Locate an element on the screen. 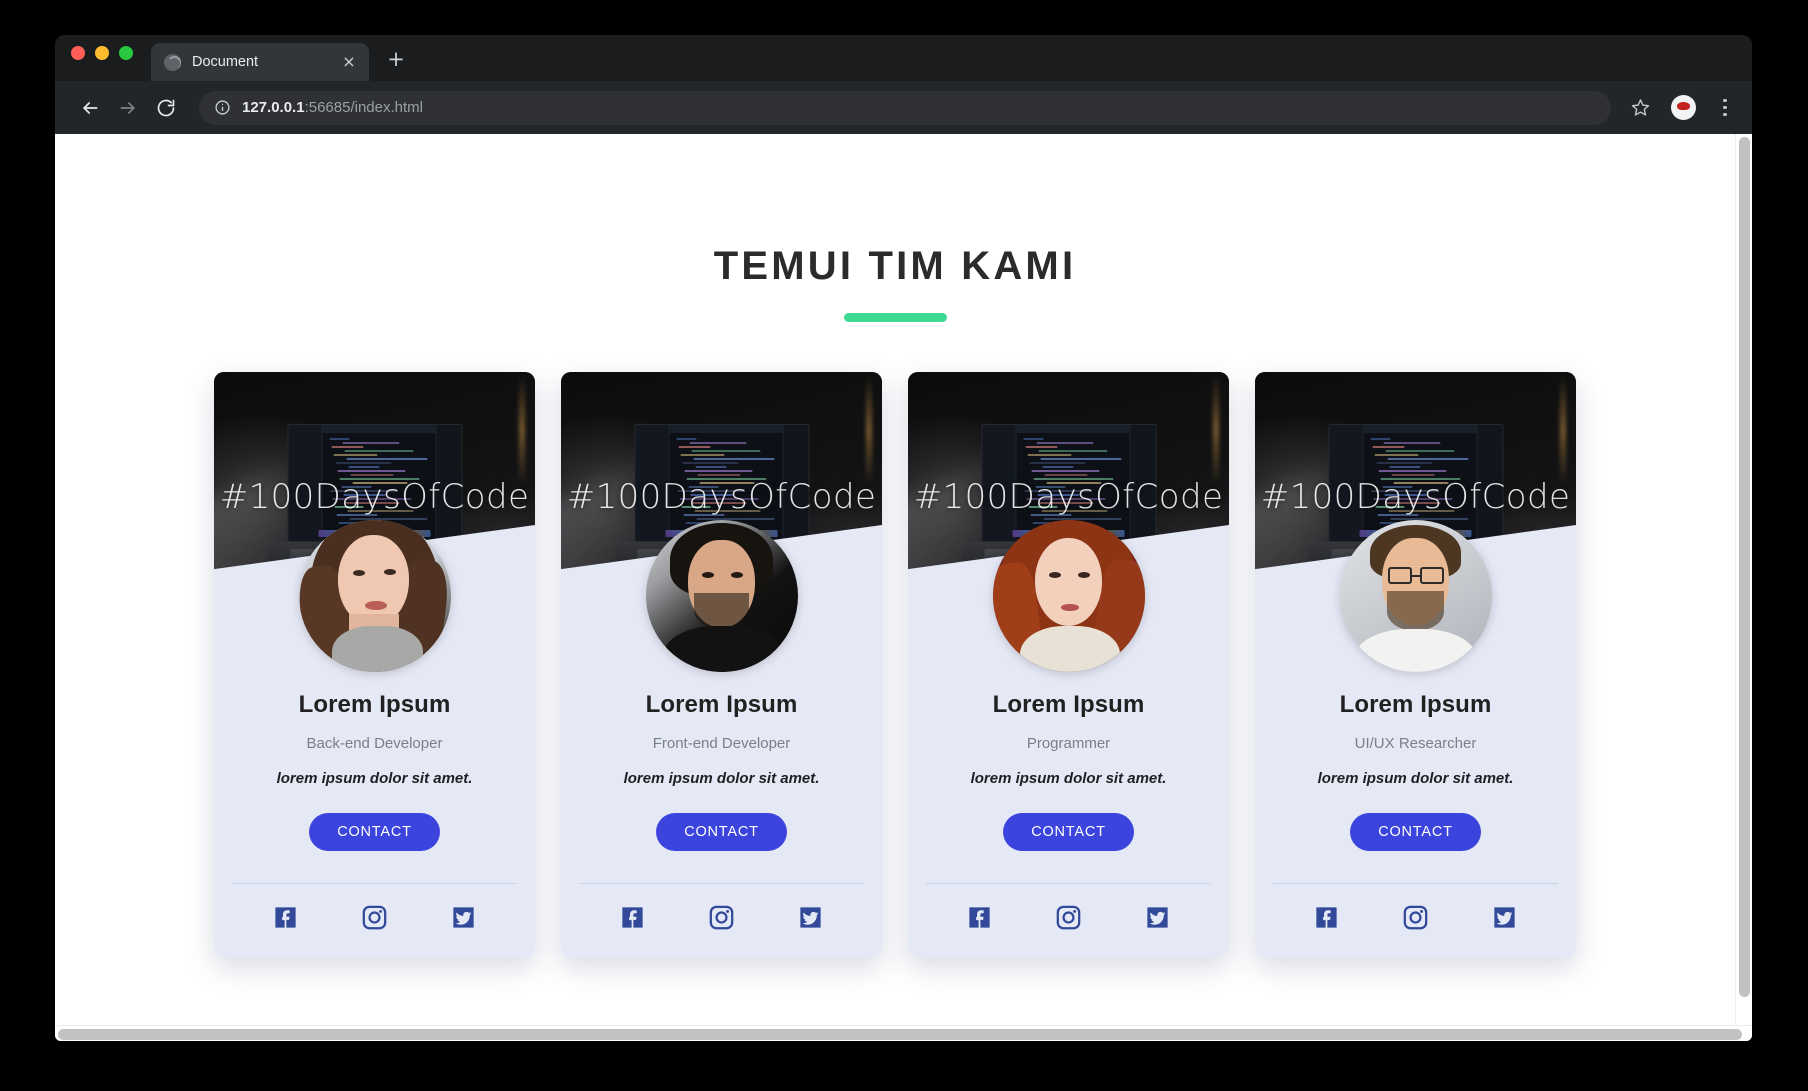  horizontal-scrollbar-thumb is located at coordinates (900, 1034).